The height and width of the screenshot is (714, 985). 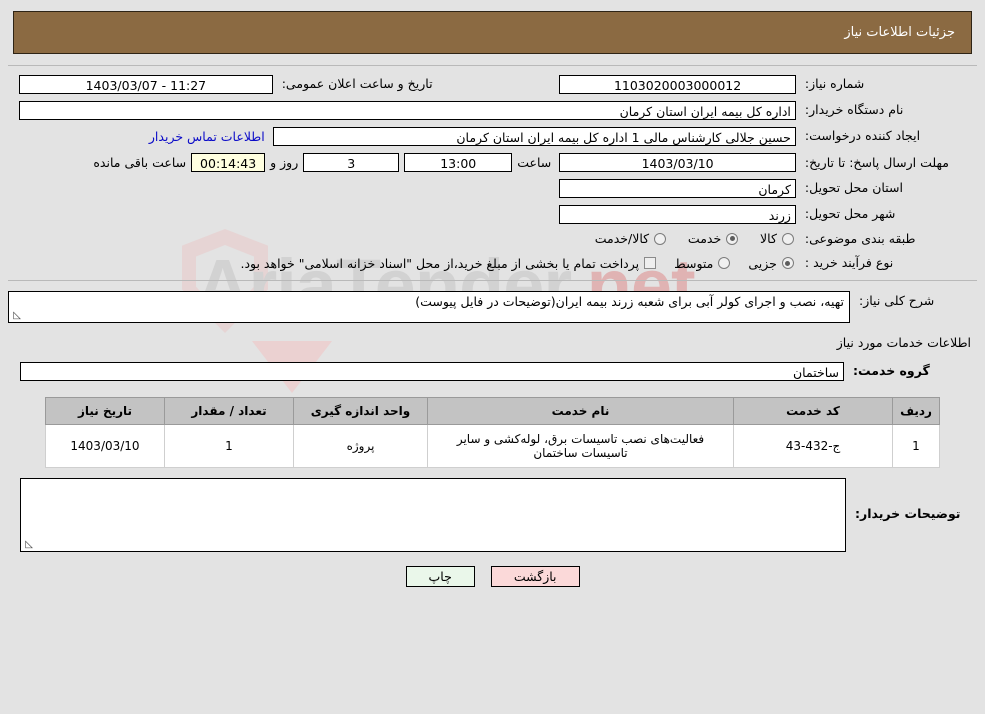 What do you see at coordinates (854, 110) in the screenshot?
I see `buyer-org-label: نام دستگاه خریدار:` at bounding box center [854, 110].